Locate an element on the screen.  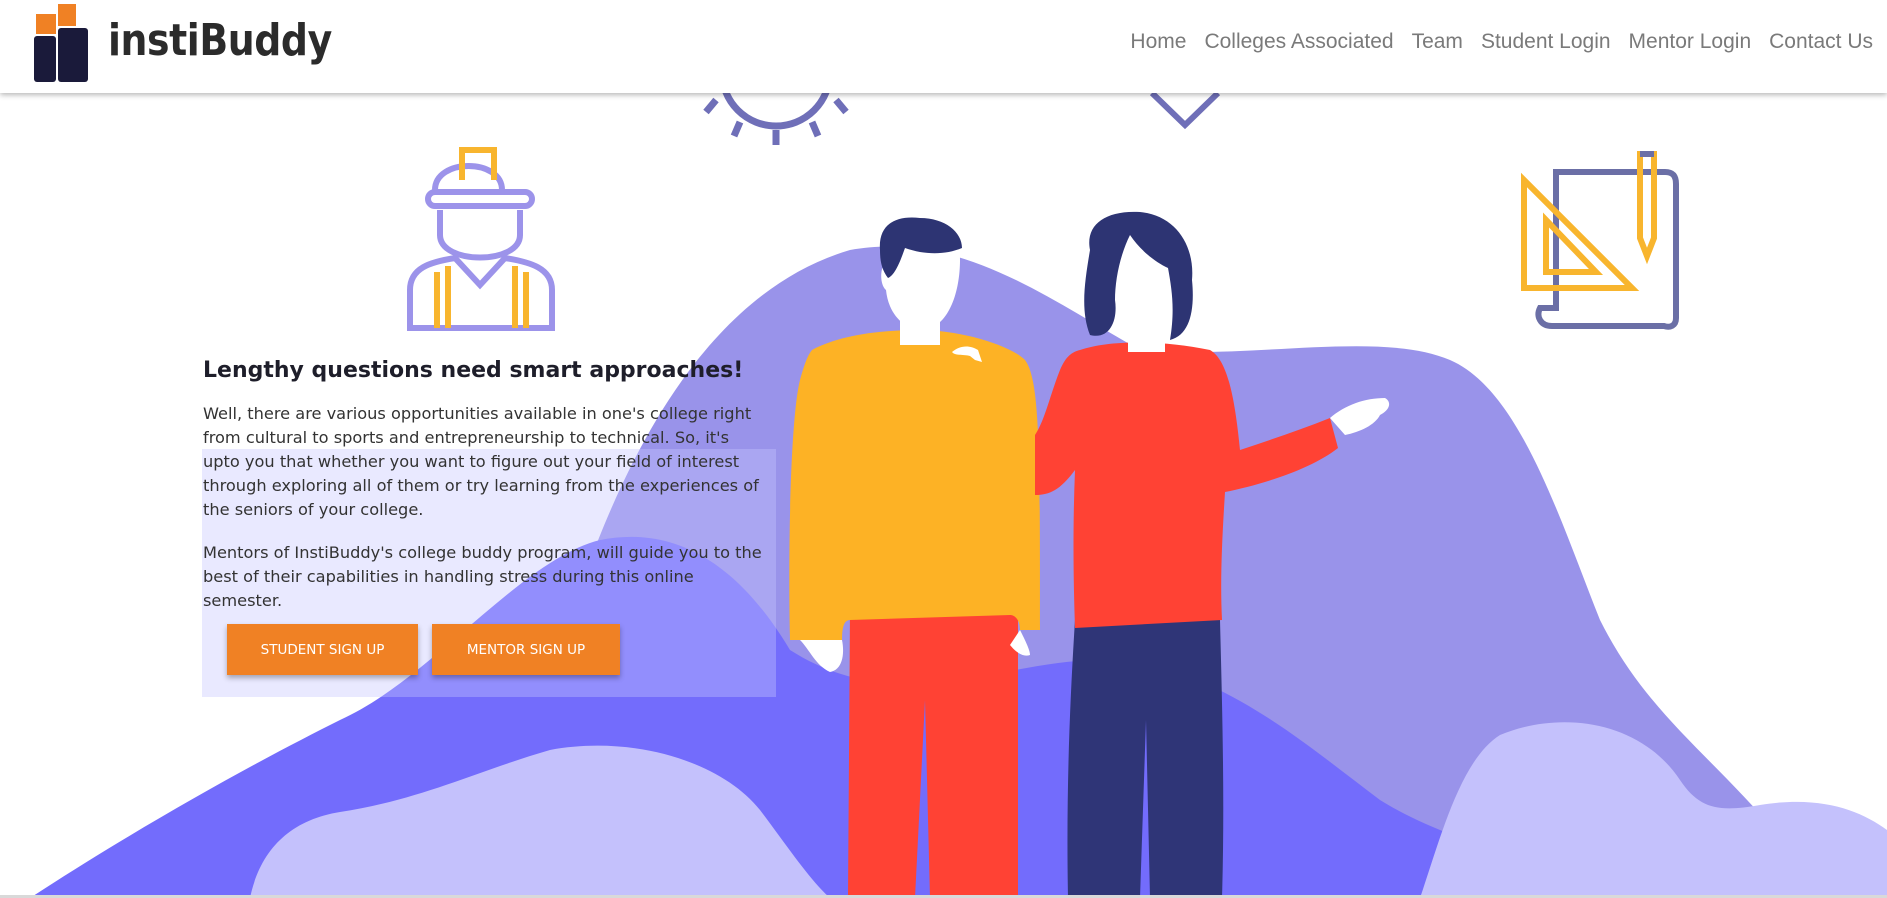
nav-contact-us-link: Contact Us is located at coordinates (1821, 42).